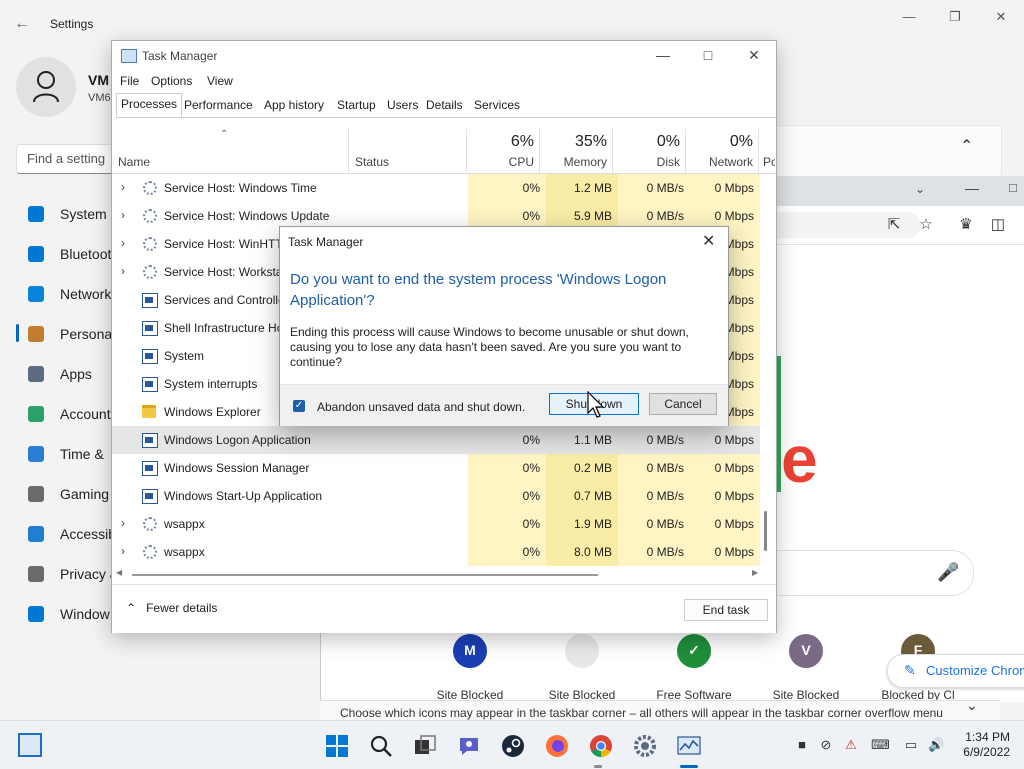  I want to click on share-icon: ⇱, so click(894, 225).